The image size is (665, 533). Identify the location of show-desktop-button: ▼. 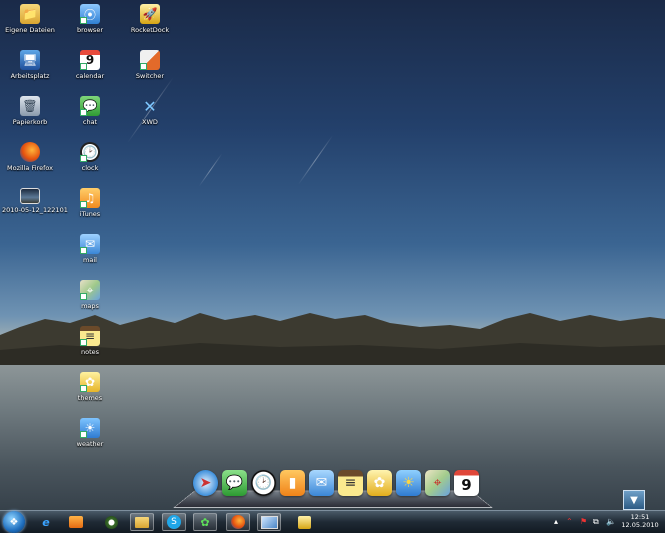
(634, 500).